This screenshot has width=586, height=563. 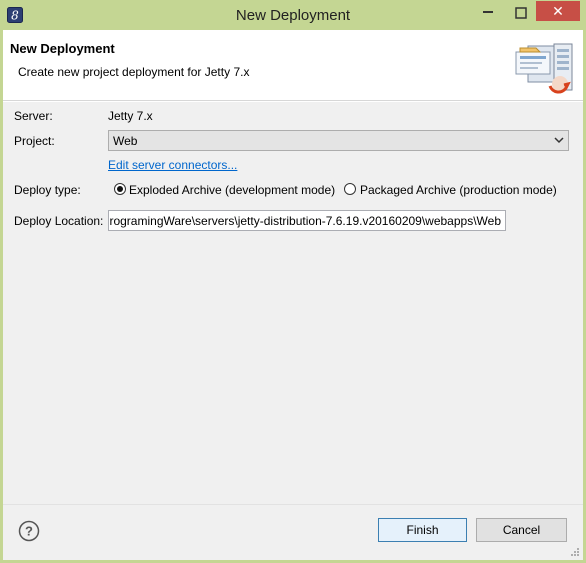 What do you see at coordinates (232, 190) in the screenshot?
I see `exploded-archive-label: Exploded Archive (development mode)` at bounding box center [232, 190].